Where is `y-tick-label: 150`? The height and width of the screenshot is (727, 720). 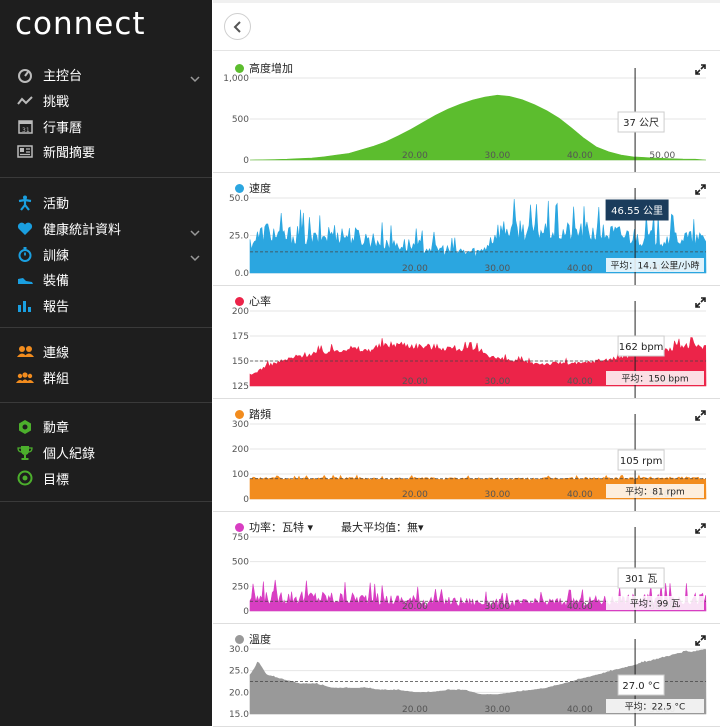 y-tick-label: 150 is located at coordinates (240, 362).